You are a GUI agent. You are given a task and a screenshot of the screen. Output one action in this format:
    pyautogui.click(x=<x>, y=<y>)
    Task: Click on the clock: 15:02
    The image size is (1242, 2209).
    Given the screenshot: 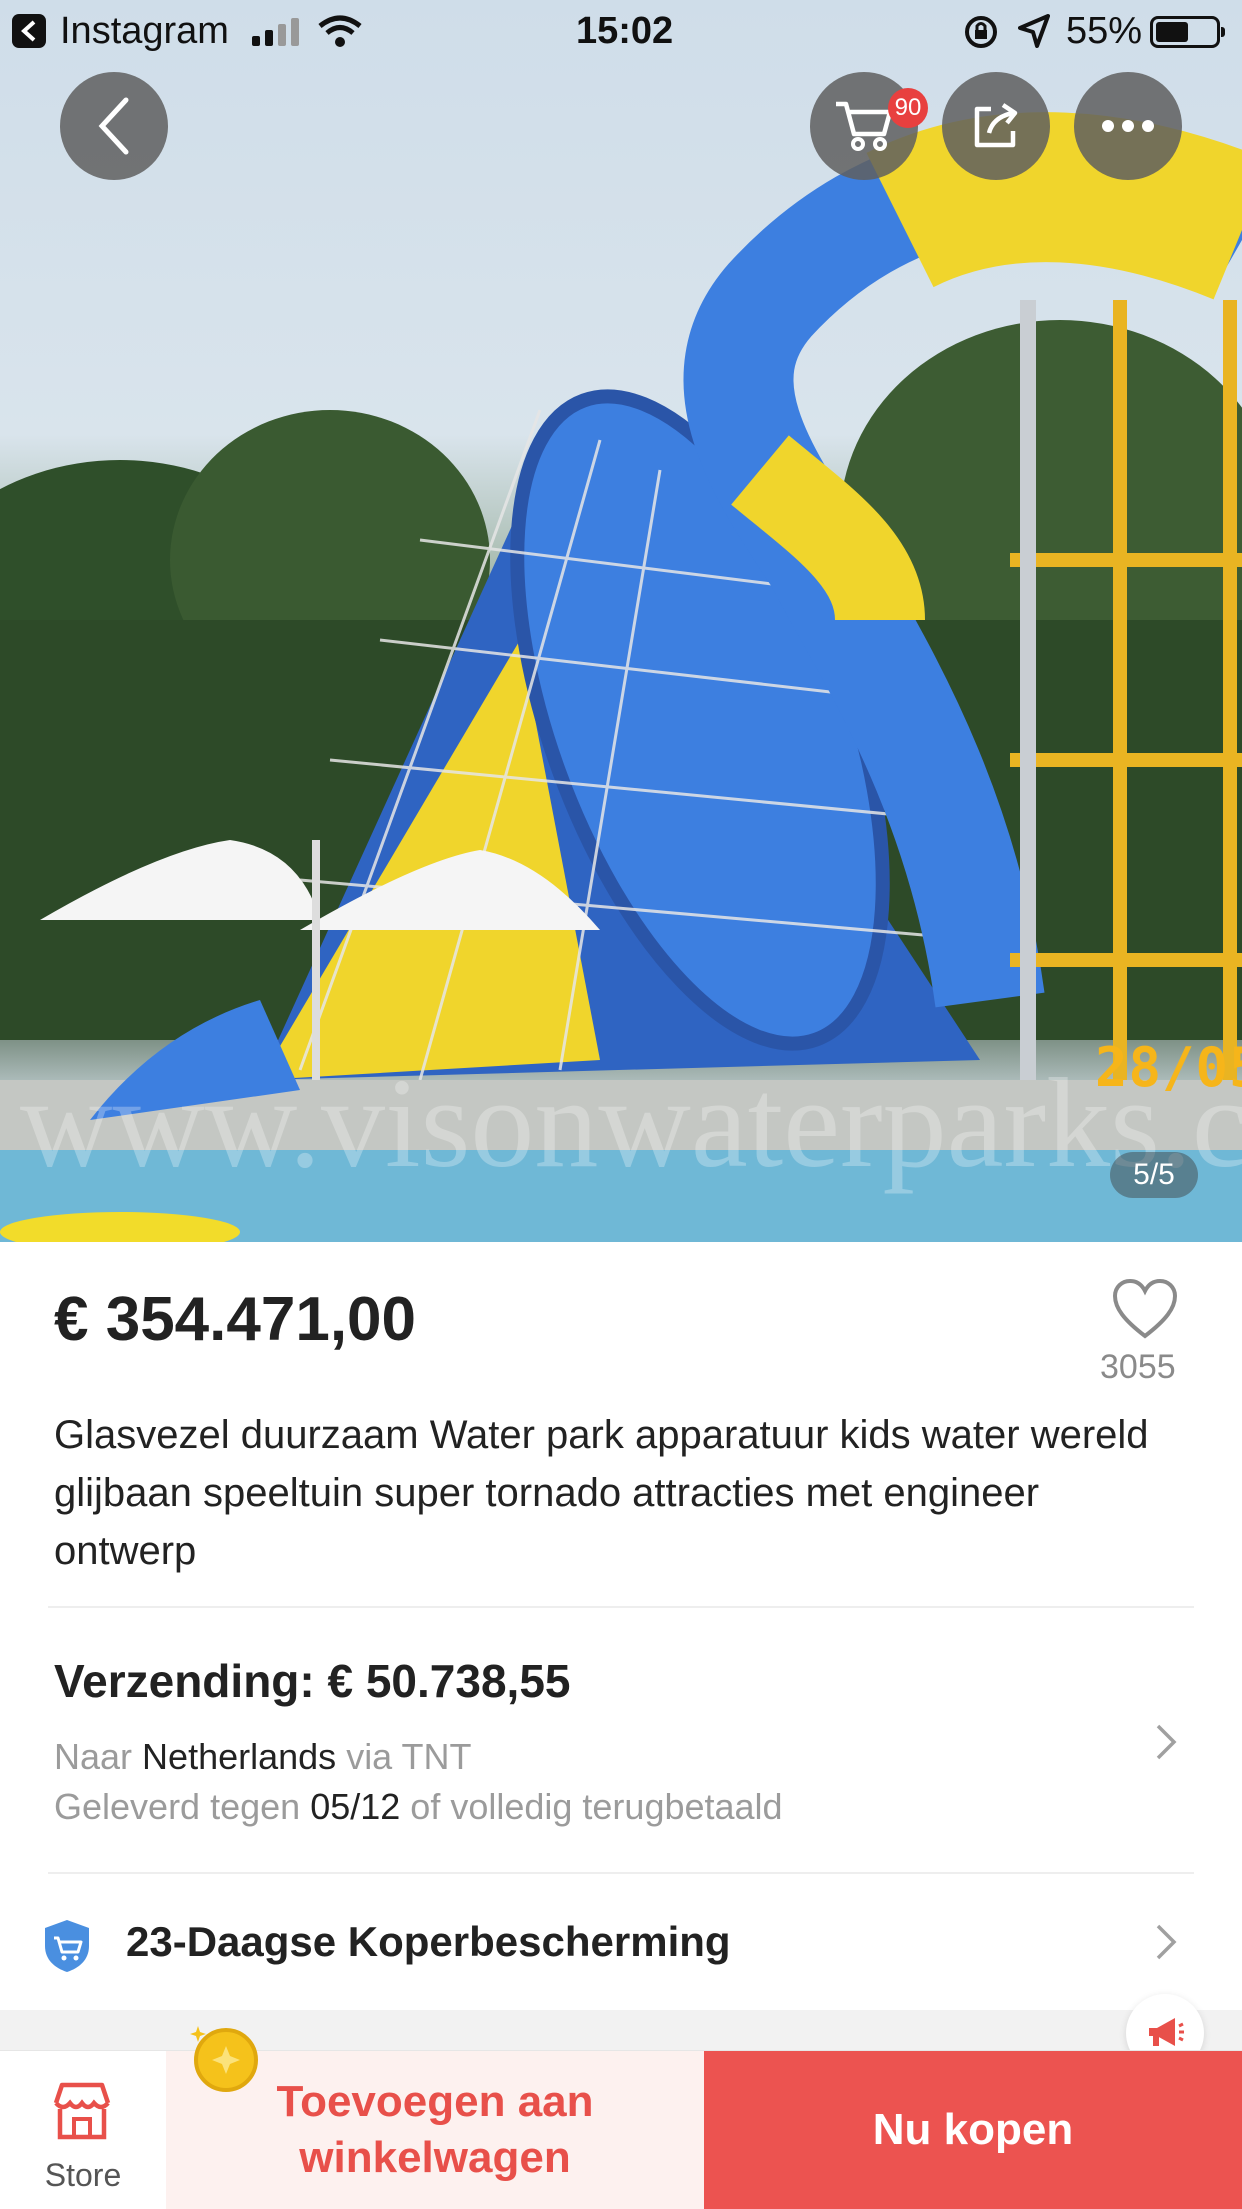 What is the action you would take?
    pyautogui.click(x=625, y=31)
    